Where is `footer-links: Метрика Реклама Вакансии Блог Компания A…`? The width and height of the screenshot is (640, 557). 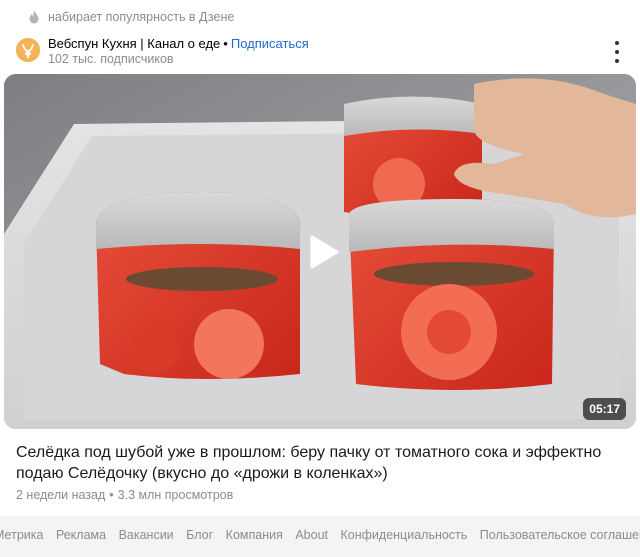 footer-links: Метрика Реклама Вакансии Блог Компания A… is located at coordinates (320, 535).